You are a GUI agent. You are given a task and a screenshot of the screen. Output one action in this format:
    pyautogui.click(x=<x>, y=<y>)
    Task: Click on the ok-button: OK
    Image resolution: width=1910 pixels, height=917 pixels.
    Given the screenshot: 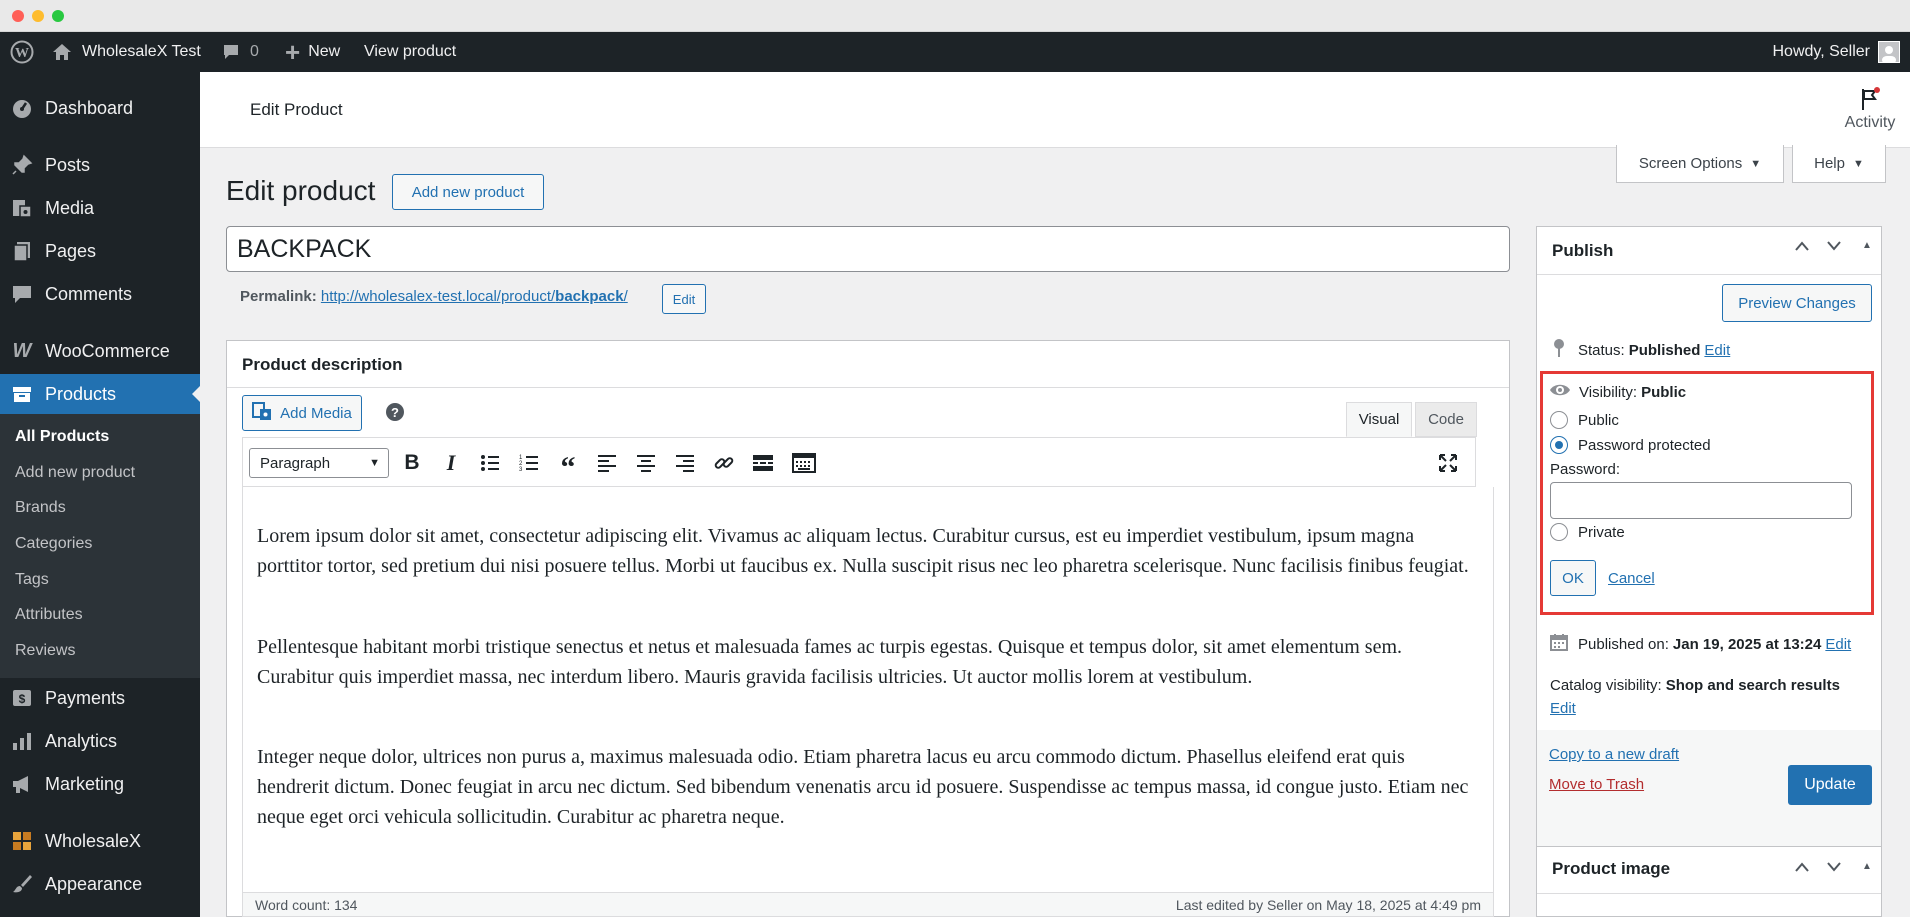 What is the action you would take?
    pyautogui.click(x=1573, y=578)
    